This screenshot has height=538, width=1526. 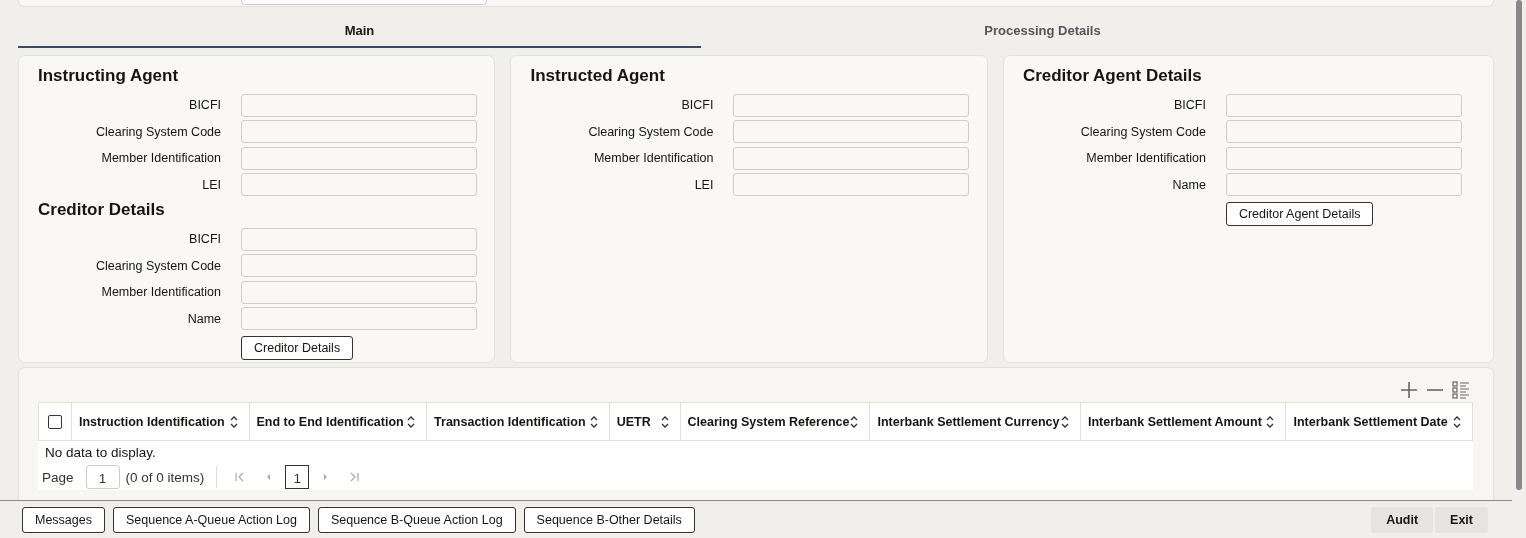 I want to click on footer-button: Sequence B-Other Details, so click(x=609, y=519).